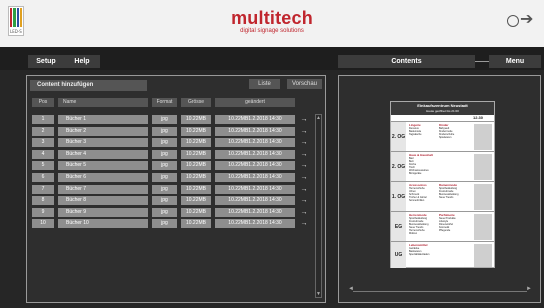 This screenshot has height=308, width=544. What do you see at coordinates (398, 166) in the screenshot?
I see `floor-level: 2. OG` at bounding box center [398, 166].